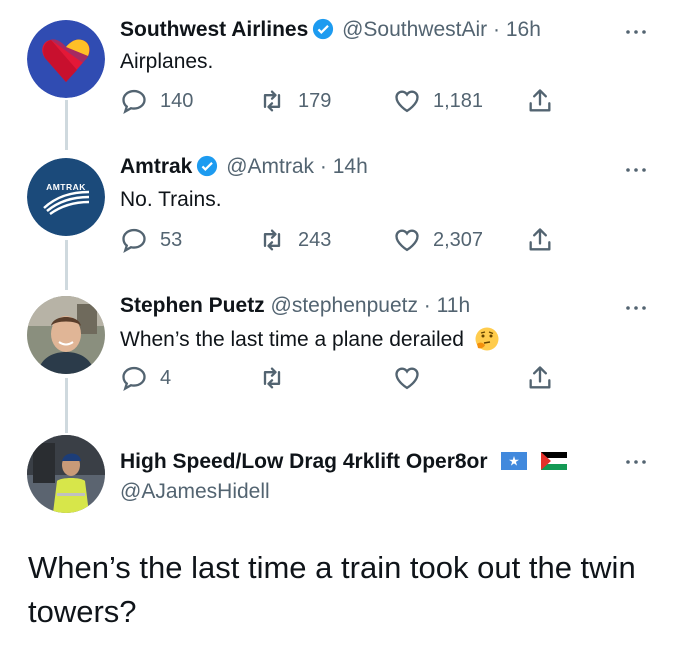 The width and height of the screenshot is (680, 645). Describe the element at coordinates (156, 101) in the screenshot. I see `reply-button: 140` at that location.